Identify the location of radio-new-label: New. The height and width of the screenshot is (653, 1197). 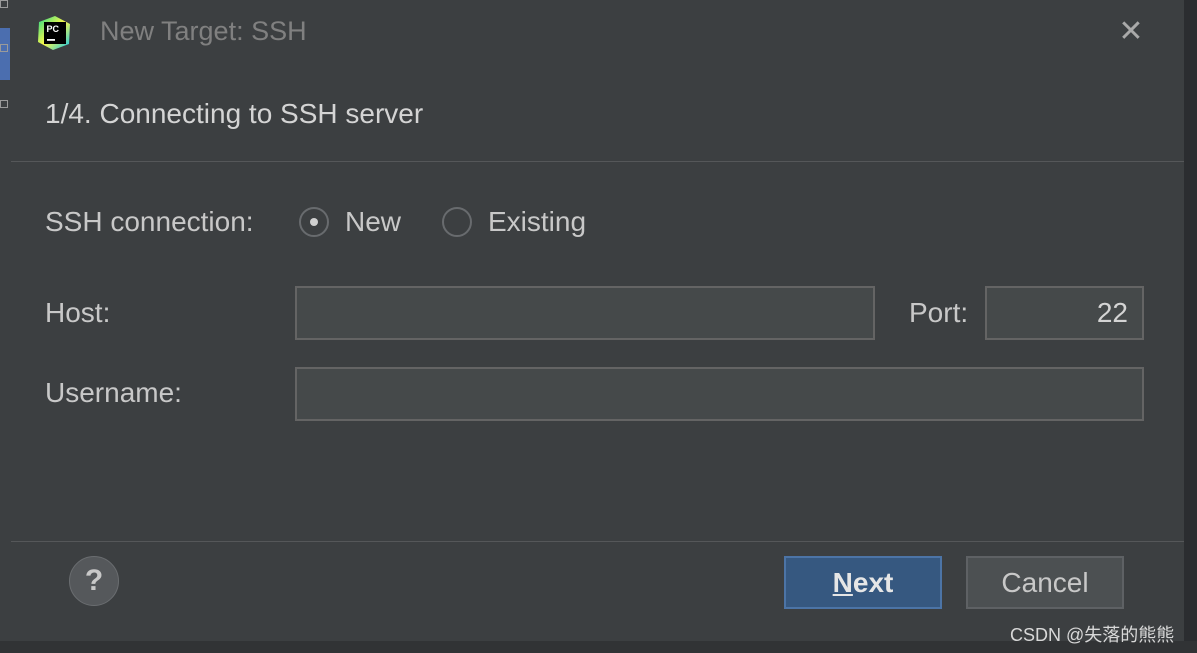
(373, 222).